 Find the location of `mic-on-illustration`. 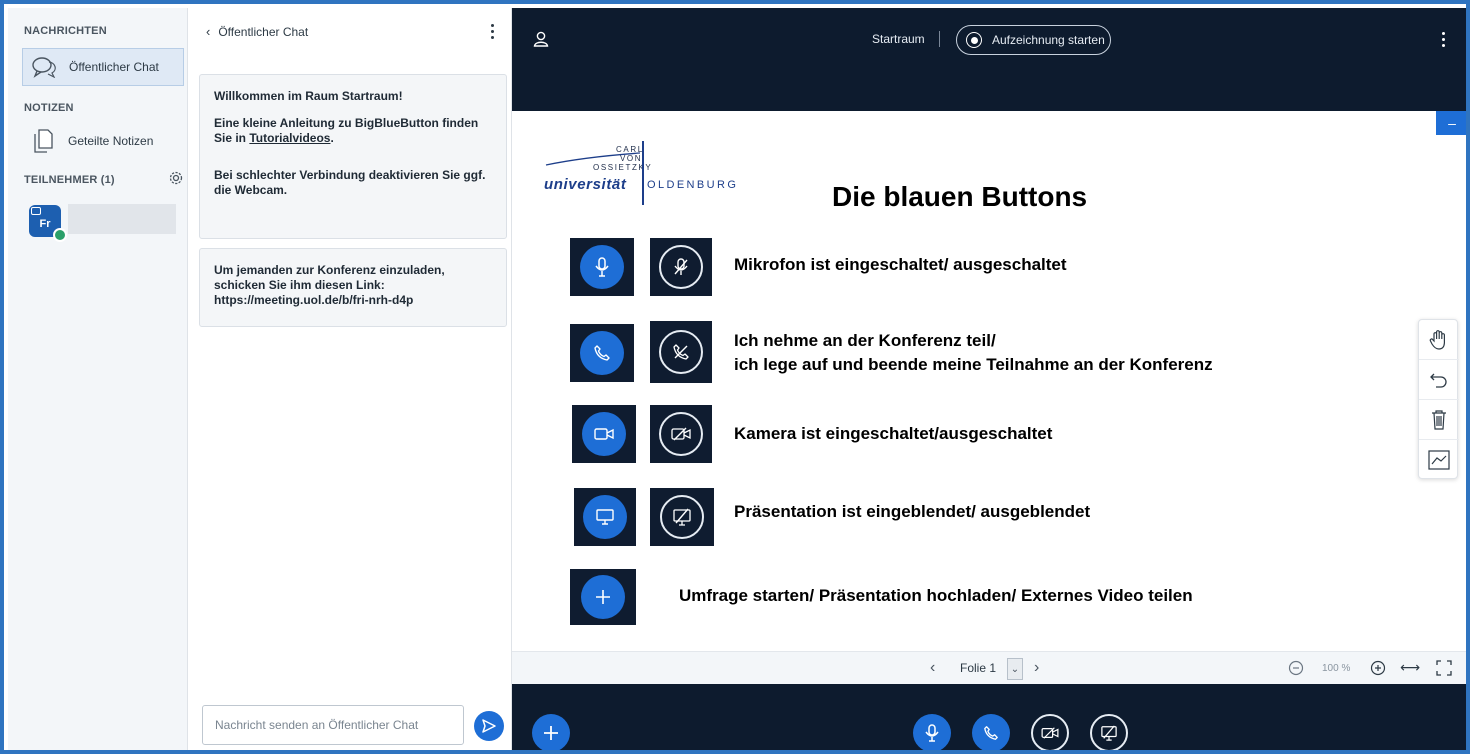

mic-on-illustration is located at coordinates (602, 267).